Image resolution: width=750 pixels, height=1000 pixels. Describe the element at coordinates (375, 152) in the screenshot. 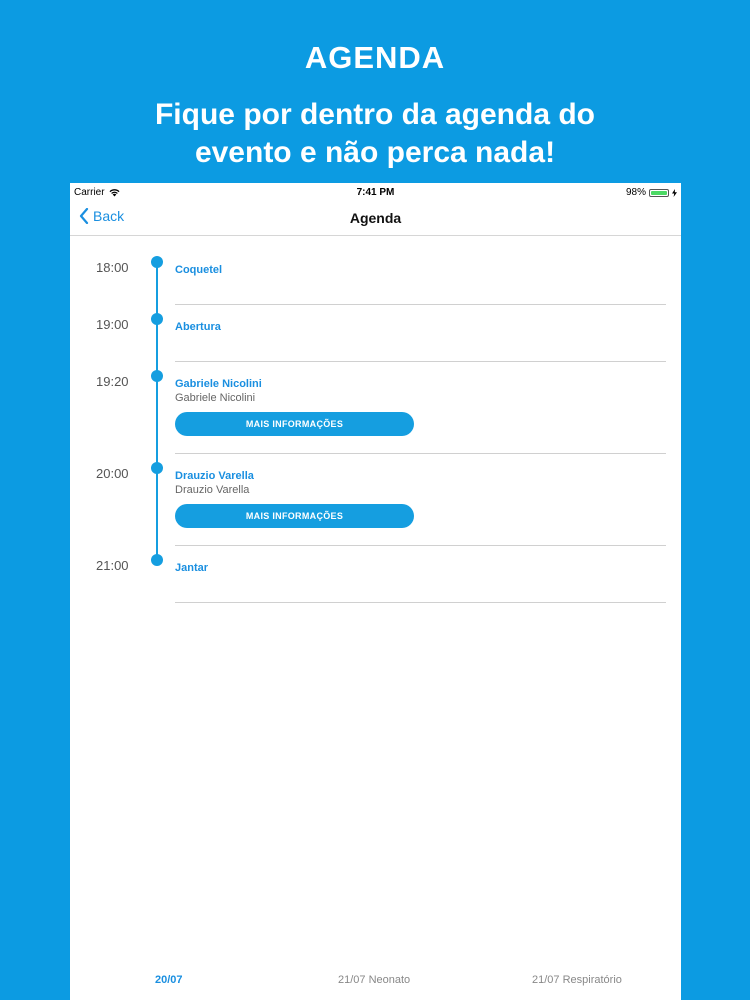

I see `promo-subtitle-line-2: evento e não perca nada!` at that location.